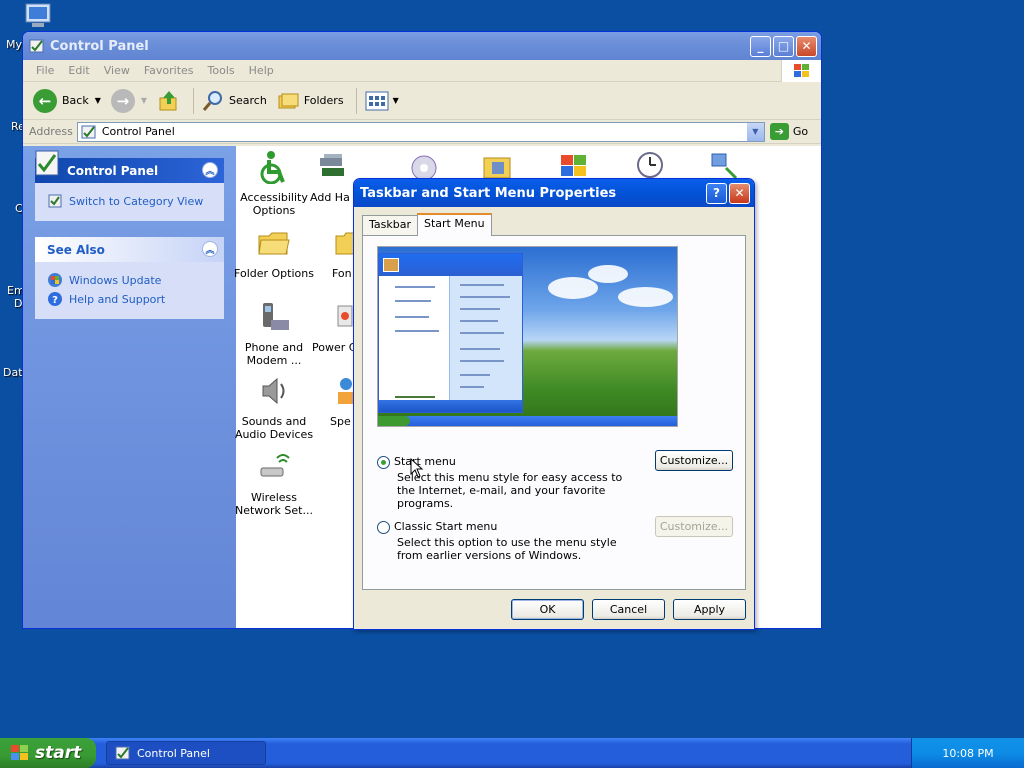  Describe the element at coordinates (129, 185) in the screenshot. I see `control-panel-task-box: Control Panel ︽ Switch to Category View` at that location.